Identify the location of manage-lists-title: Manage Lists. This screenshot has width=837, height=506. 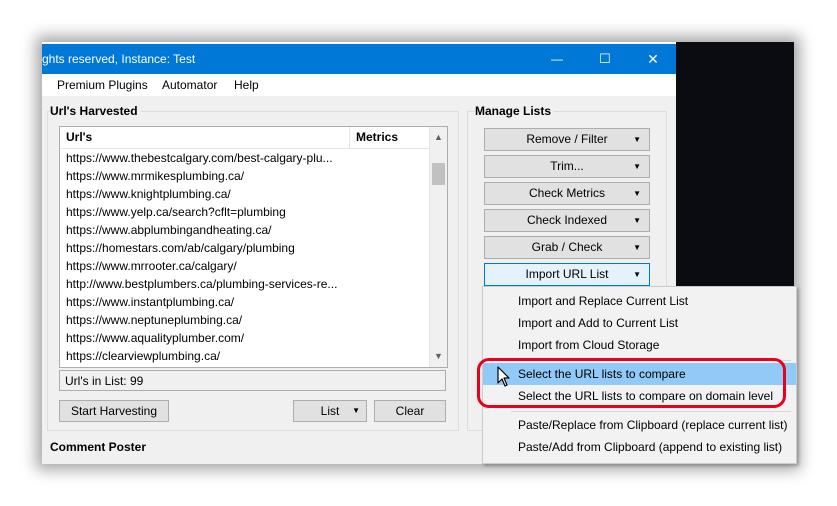
(515, 111).